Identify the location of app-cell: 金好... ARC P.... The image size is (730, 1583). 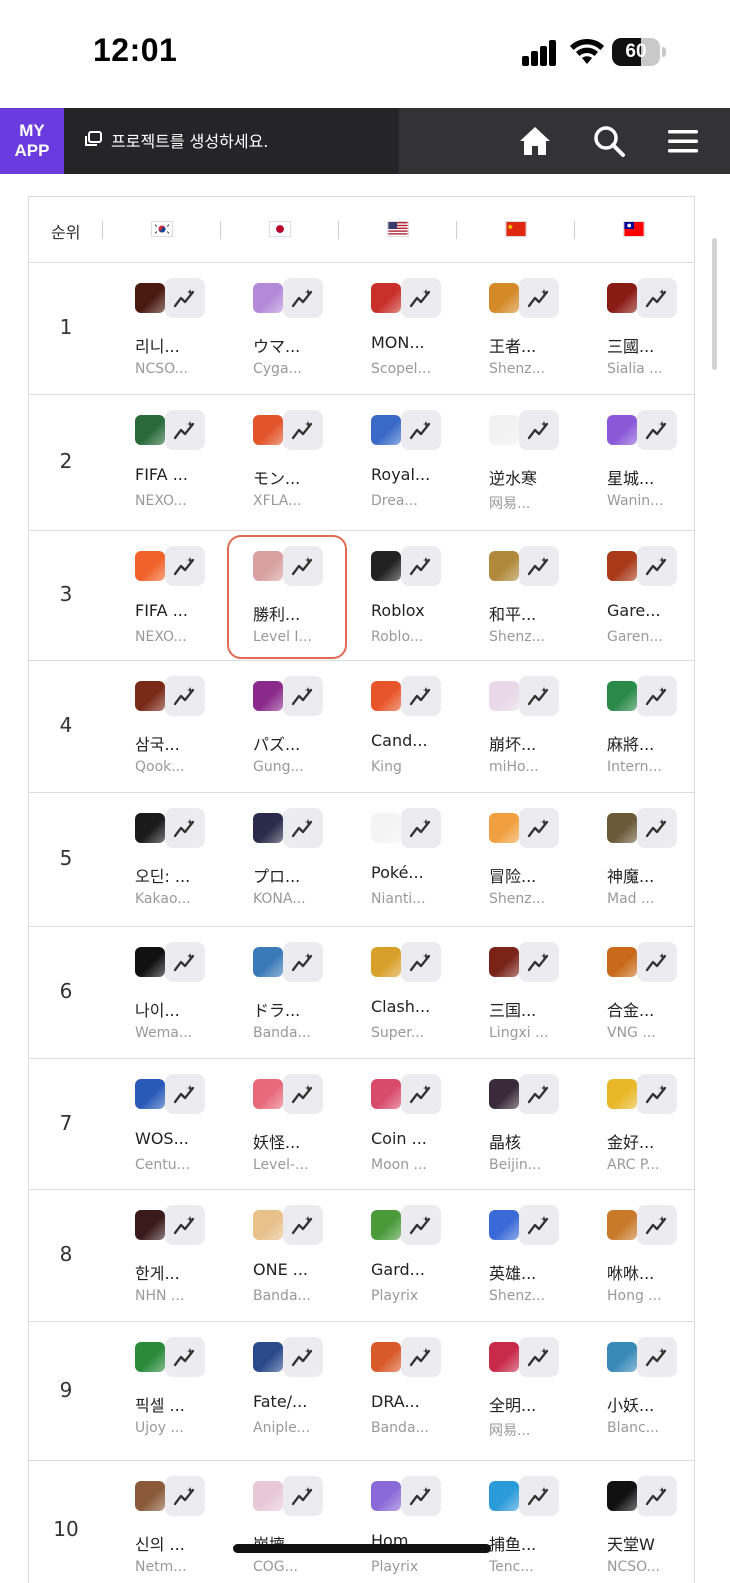
(666, 1124).